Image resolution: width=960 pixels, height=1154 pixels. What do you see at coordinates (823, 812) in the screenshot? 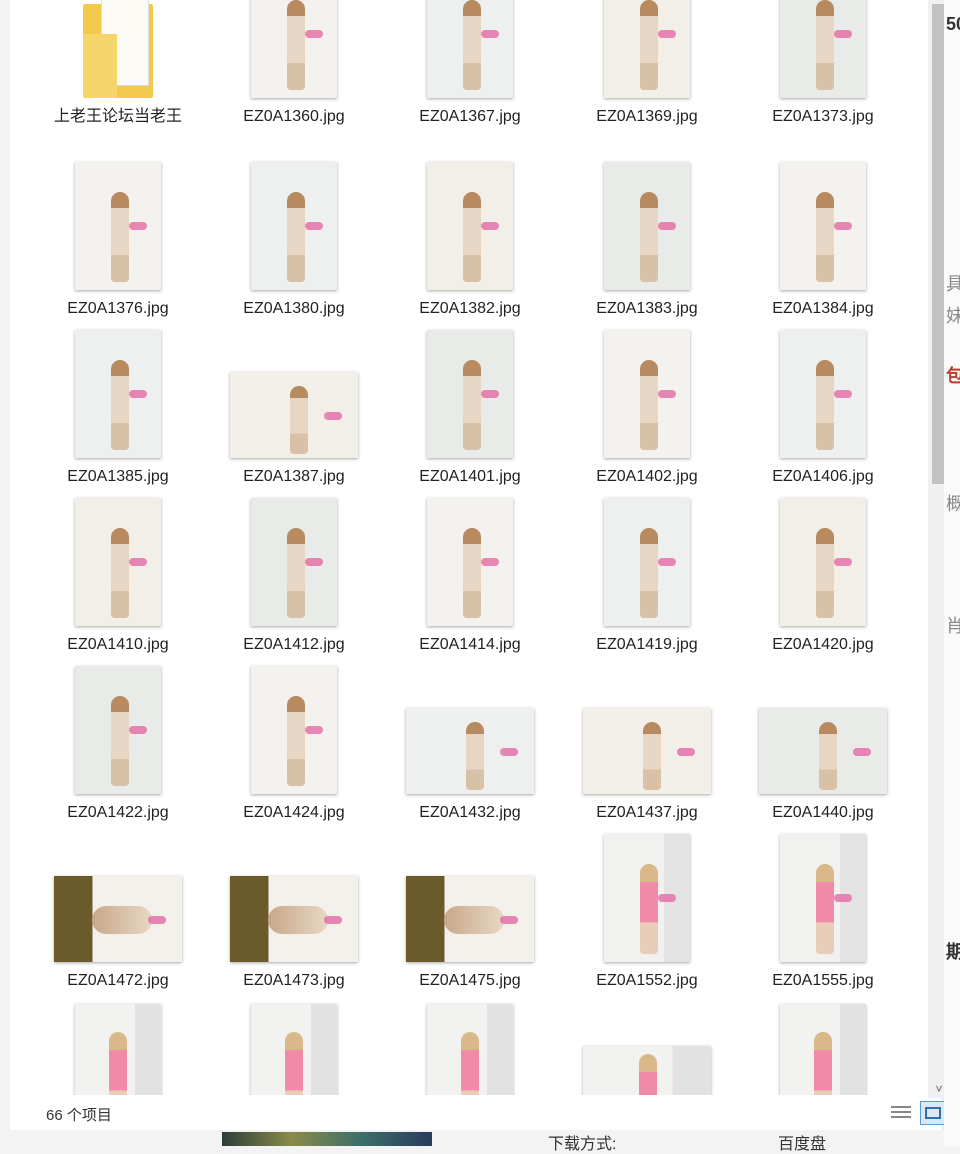
I see `file-name-label: EZ0A1440.jpg` at bounding box center [823, 812].